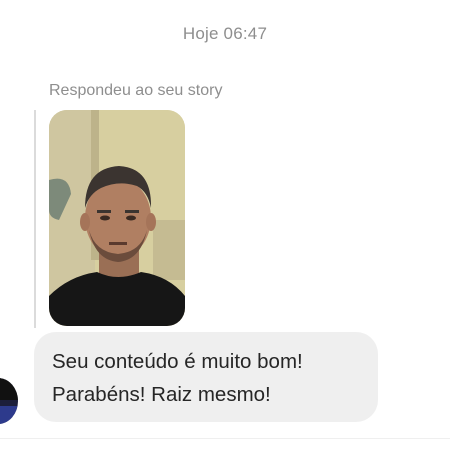  Describe the element at coordinates (161, 394) in the screenshot. I see `message-line-2: Parabéns! Raiz mesmo!` at that location.